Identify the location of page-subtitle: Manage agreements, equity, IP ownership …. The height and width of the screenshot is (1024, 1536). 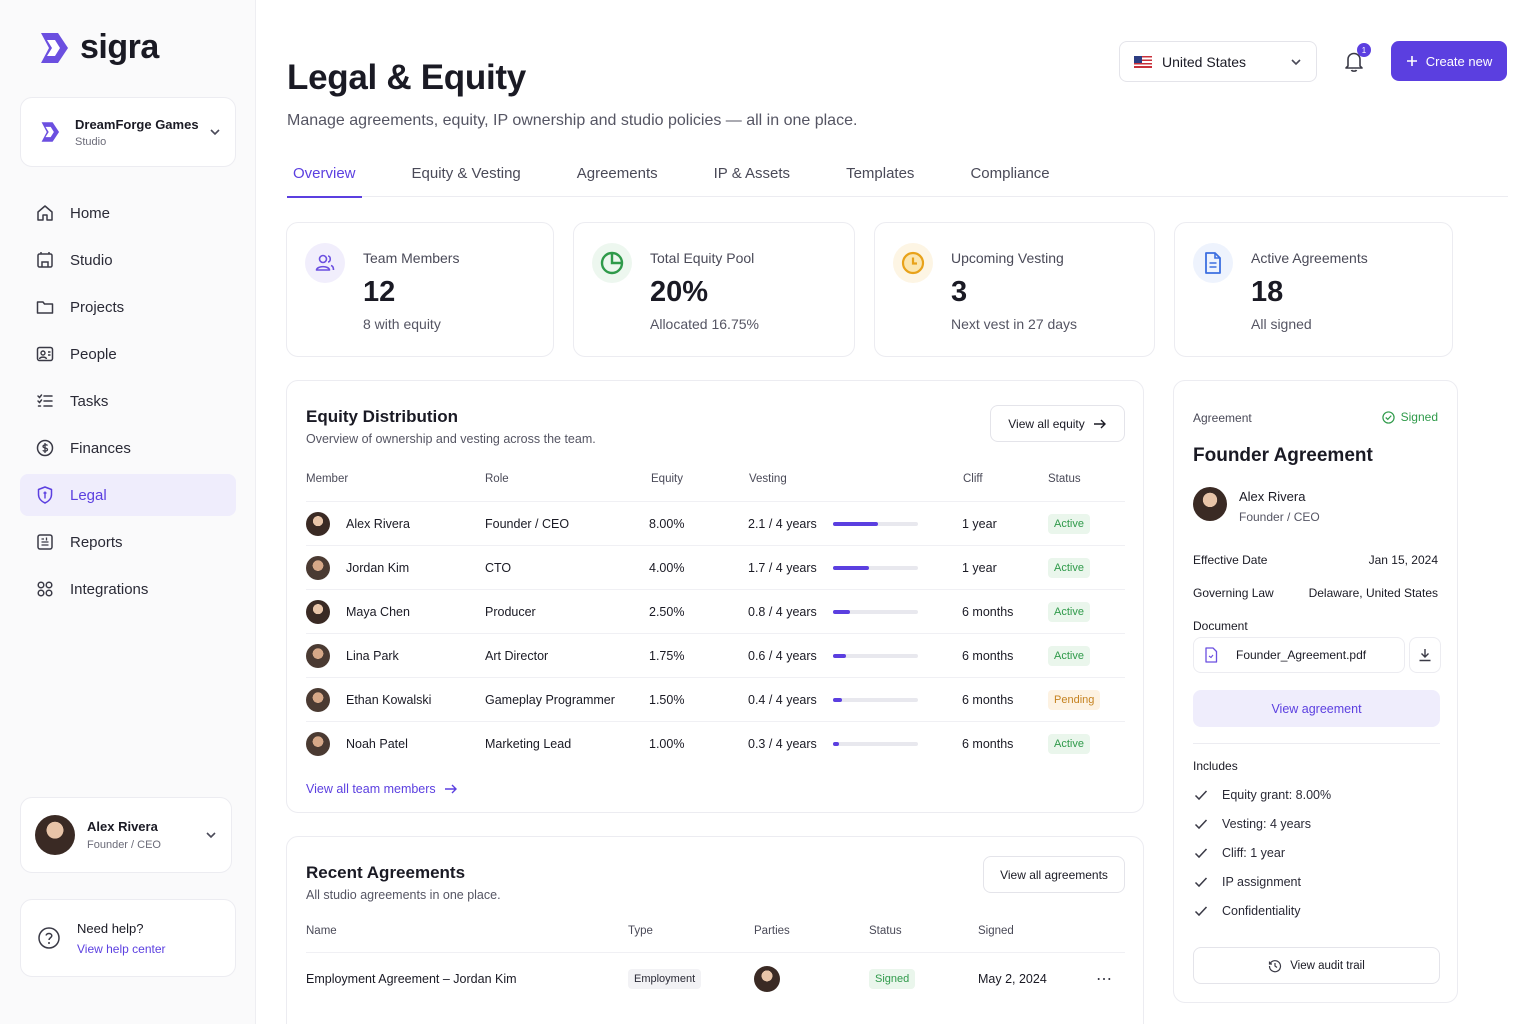
(572, 120).